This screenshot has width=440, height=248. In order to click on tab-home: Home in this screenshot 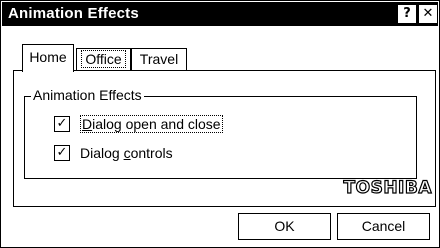, I will do `click(48, 58)`.